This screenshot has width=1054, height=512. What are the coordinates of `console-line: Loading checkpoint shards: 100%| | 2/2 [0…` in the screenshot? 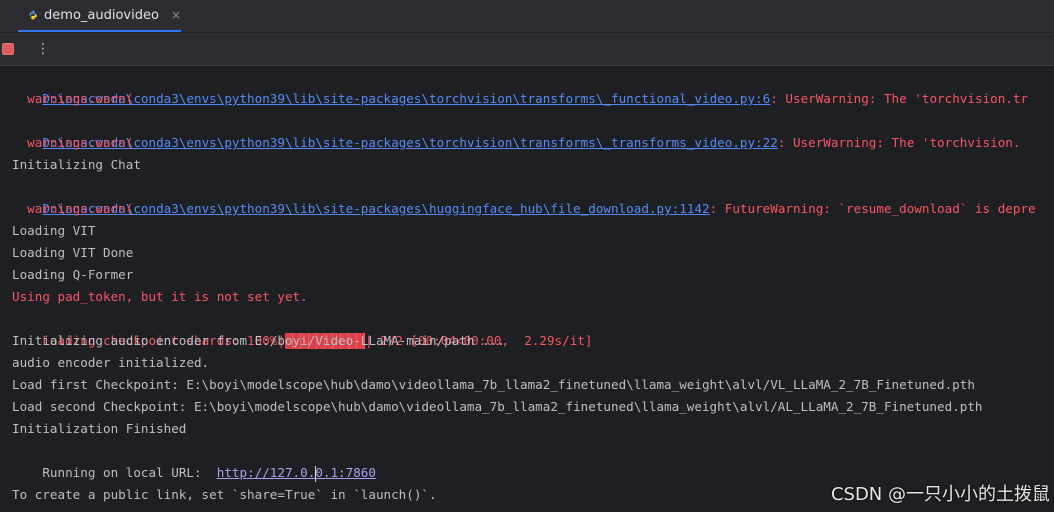 It's located at (302, 328).